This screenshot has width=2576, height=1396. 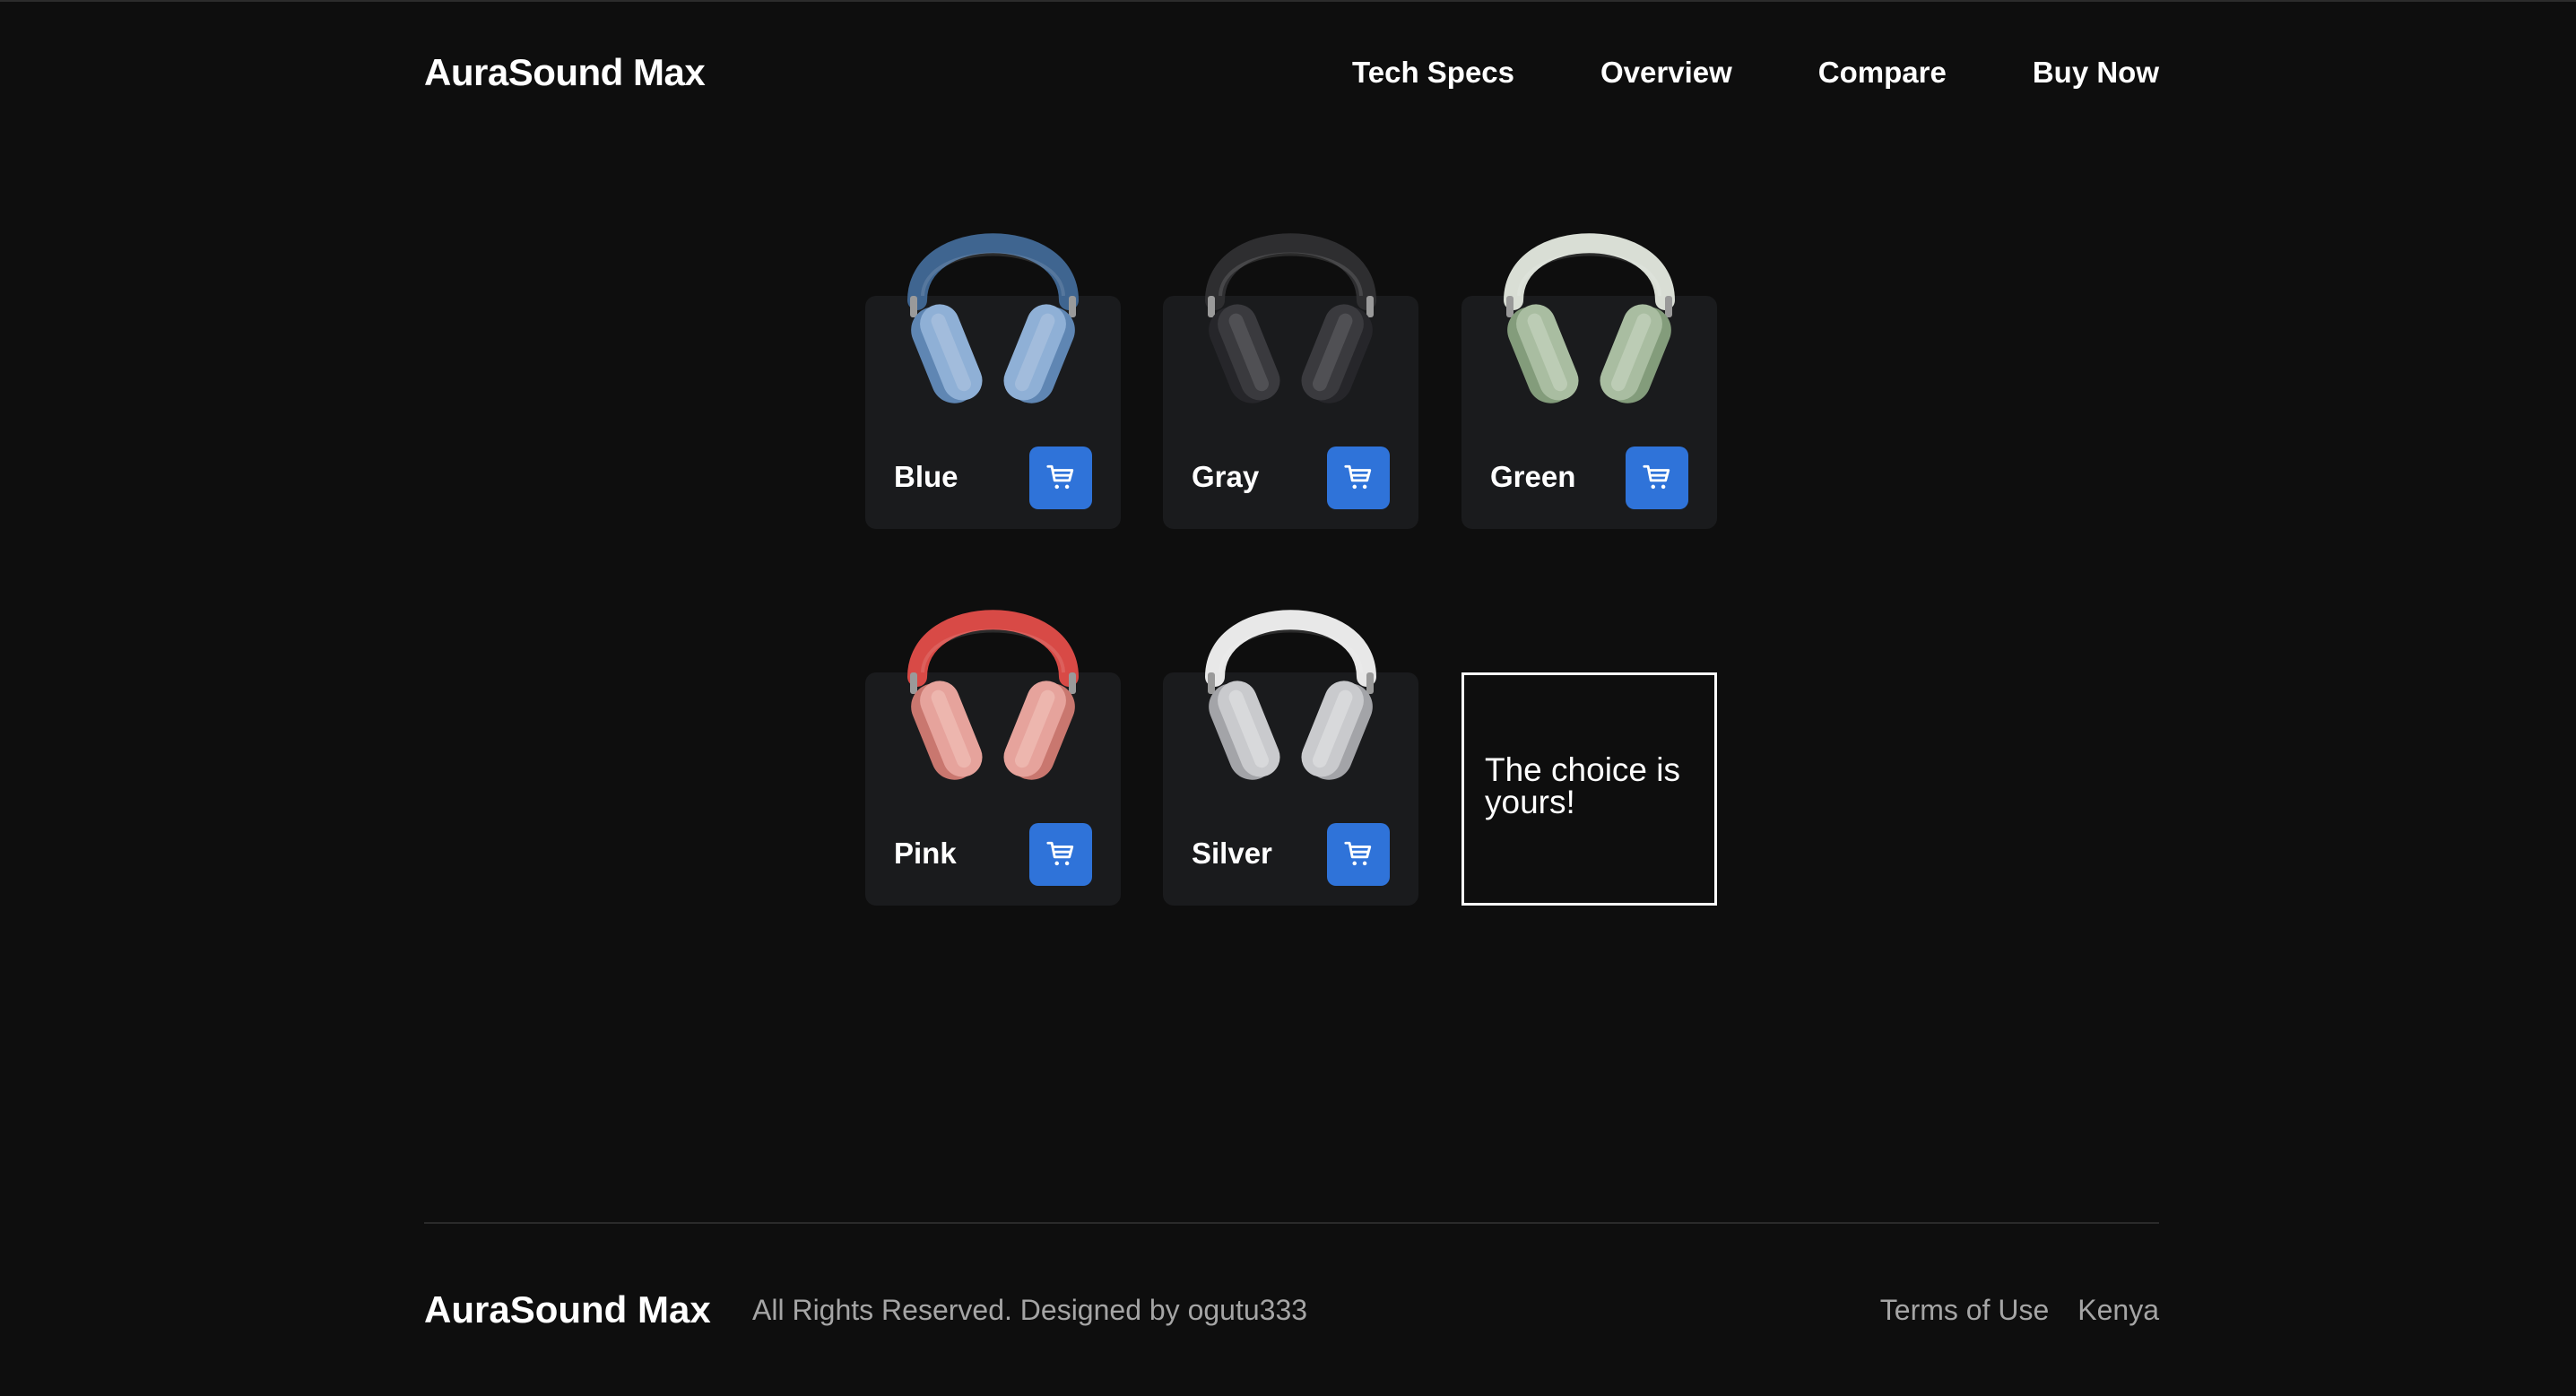 What do you see at coordinates (1232, 854) in the screenshot?
I see `product-name: Silver` at bounding box center [1232, 854].